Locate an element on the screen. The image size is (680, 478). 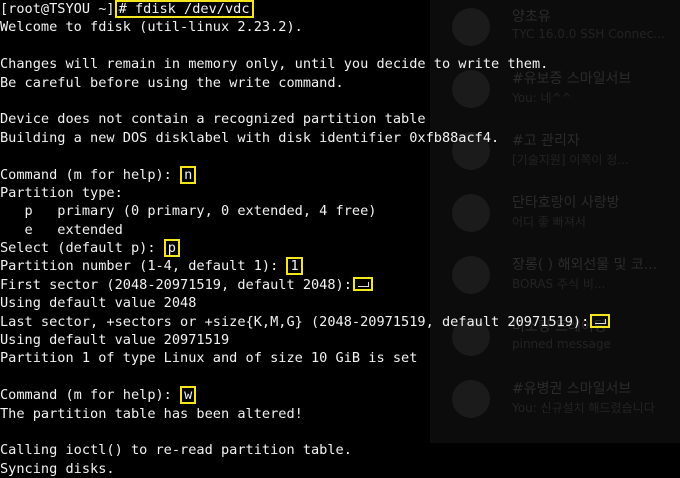
terminal-line: Partition type: is located at coordinates (61, 192).